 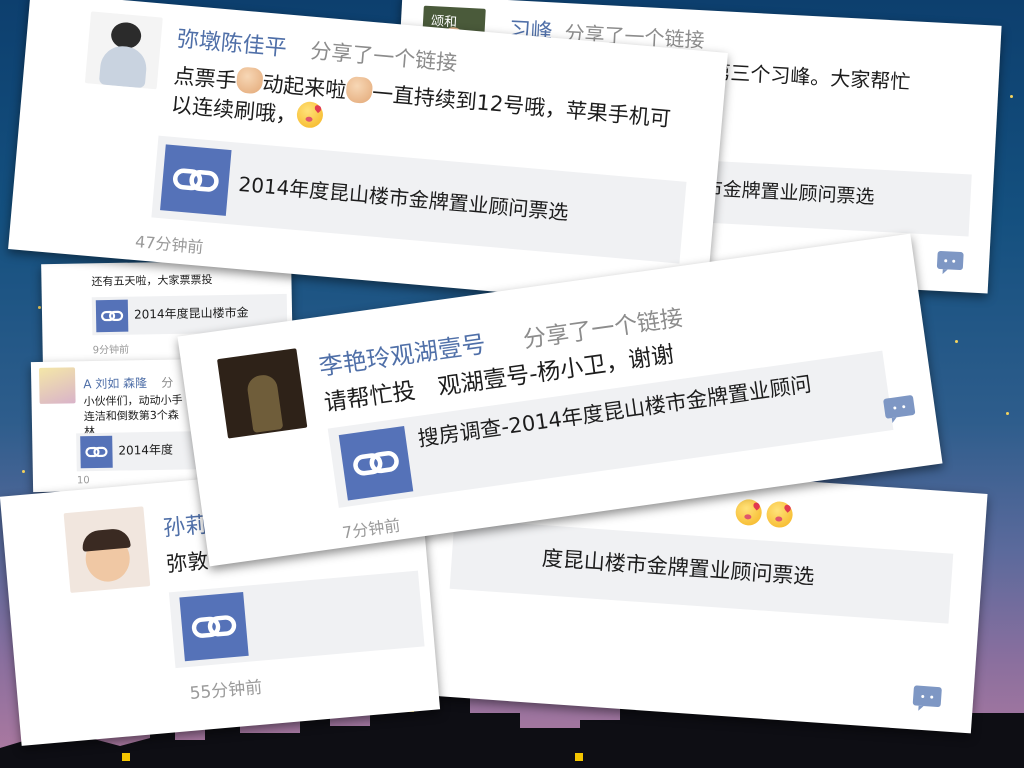 What do you see at coordinates (115, 383) in the screenshot?
I see `user-name: A 刘如 森隆` at bounding box center [115, 383].